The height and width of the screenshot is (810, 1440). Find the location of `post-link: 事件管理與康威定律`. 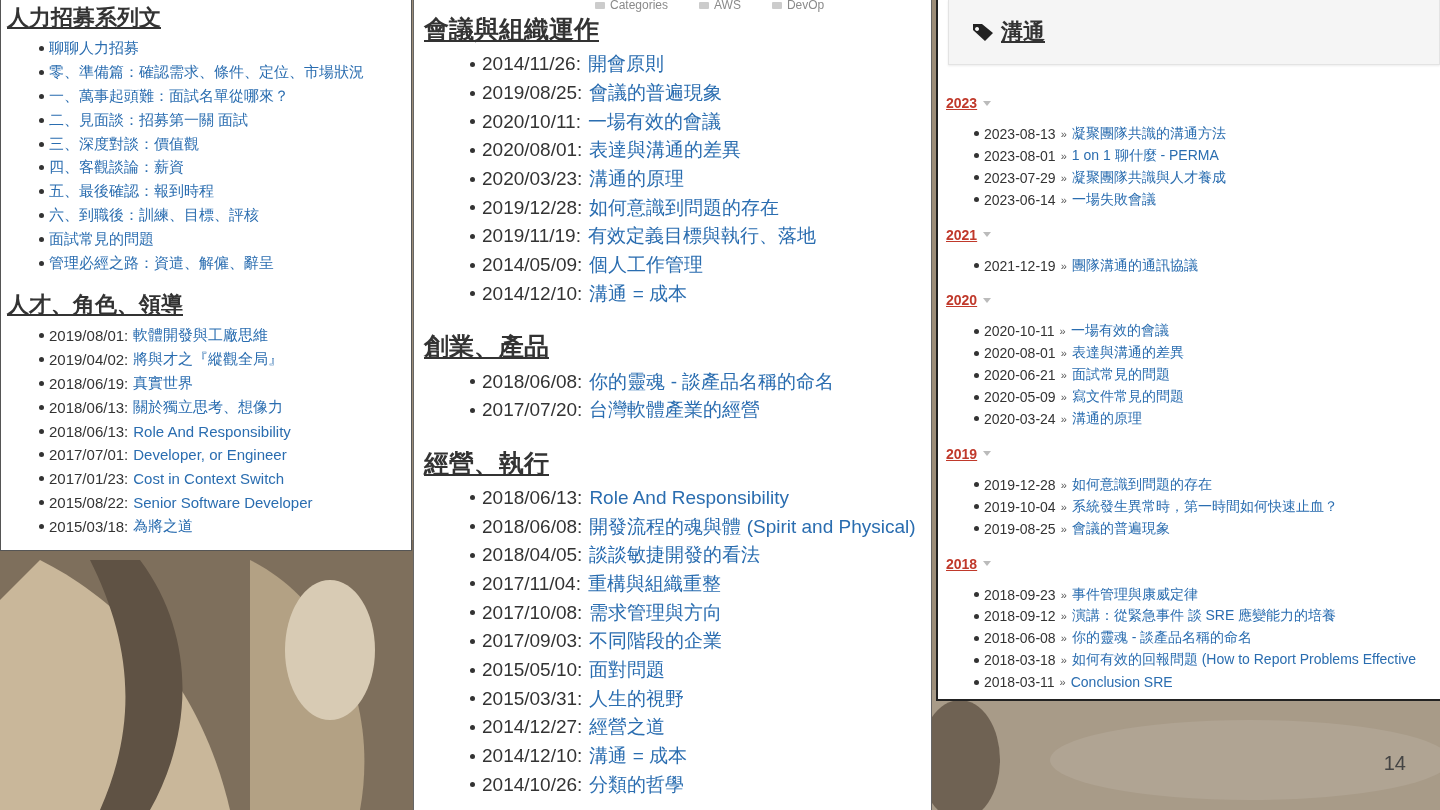

post-link: 事件管理與康威定律 is located at coordinates (1134, 594).